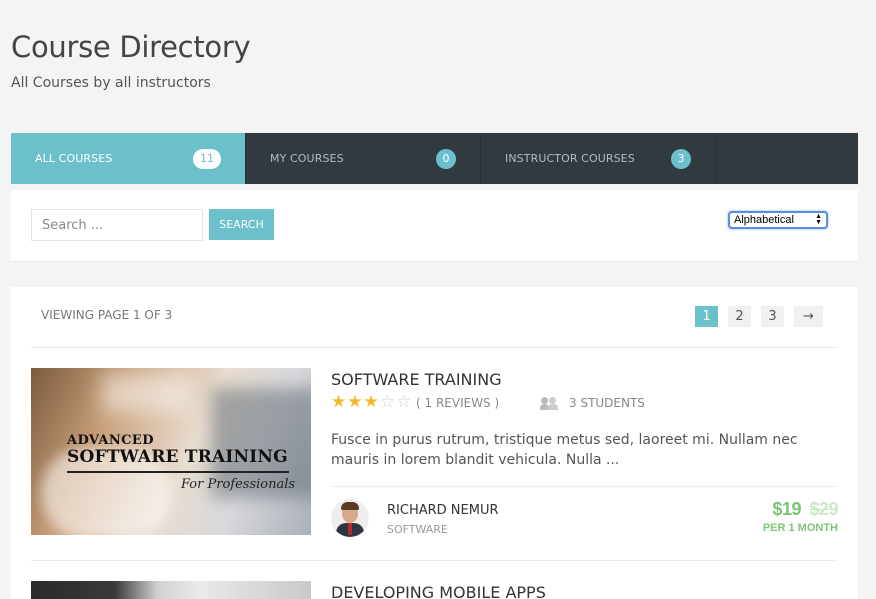  Describe the element at coordinates (128, 158) in the screenshot. I see `tab-all-courses: All Courses 11` at that location.